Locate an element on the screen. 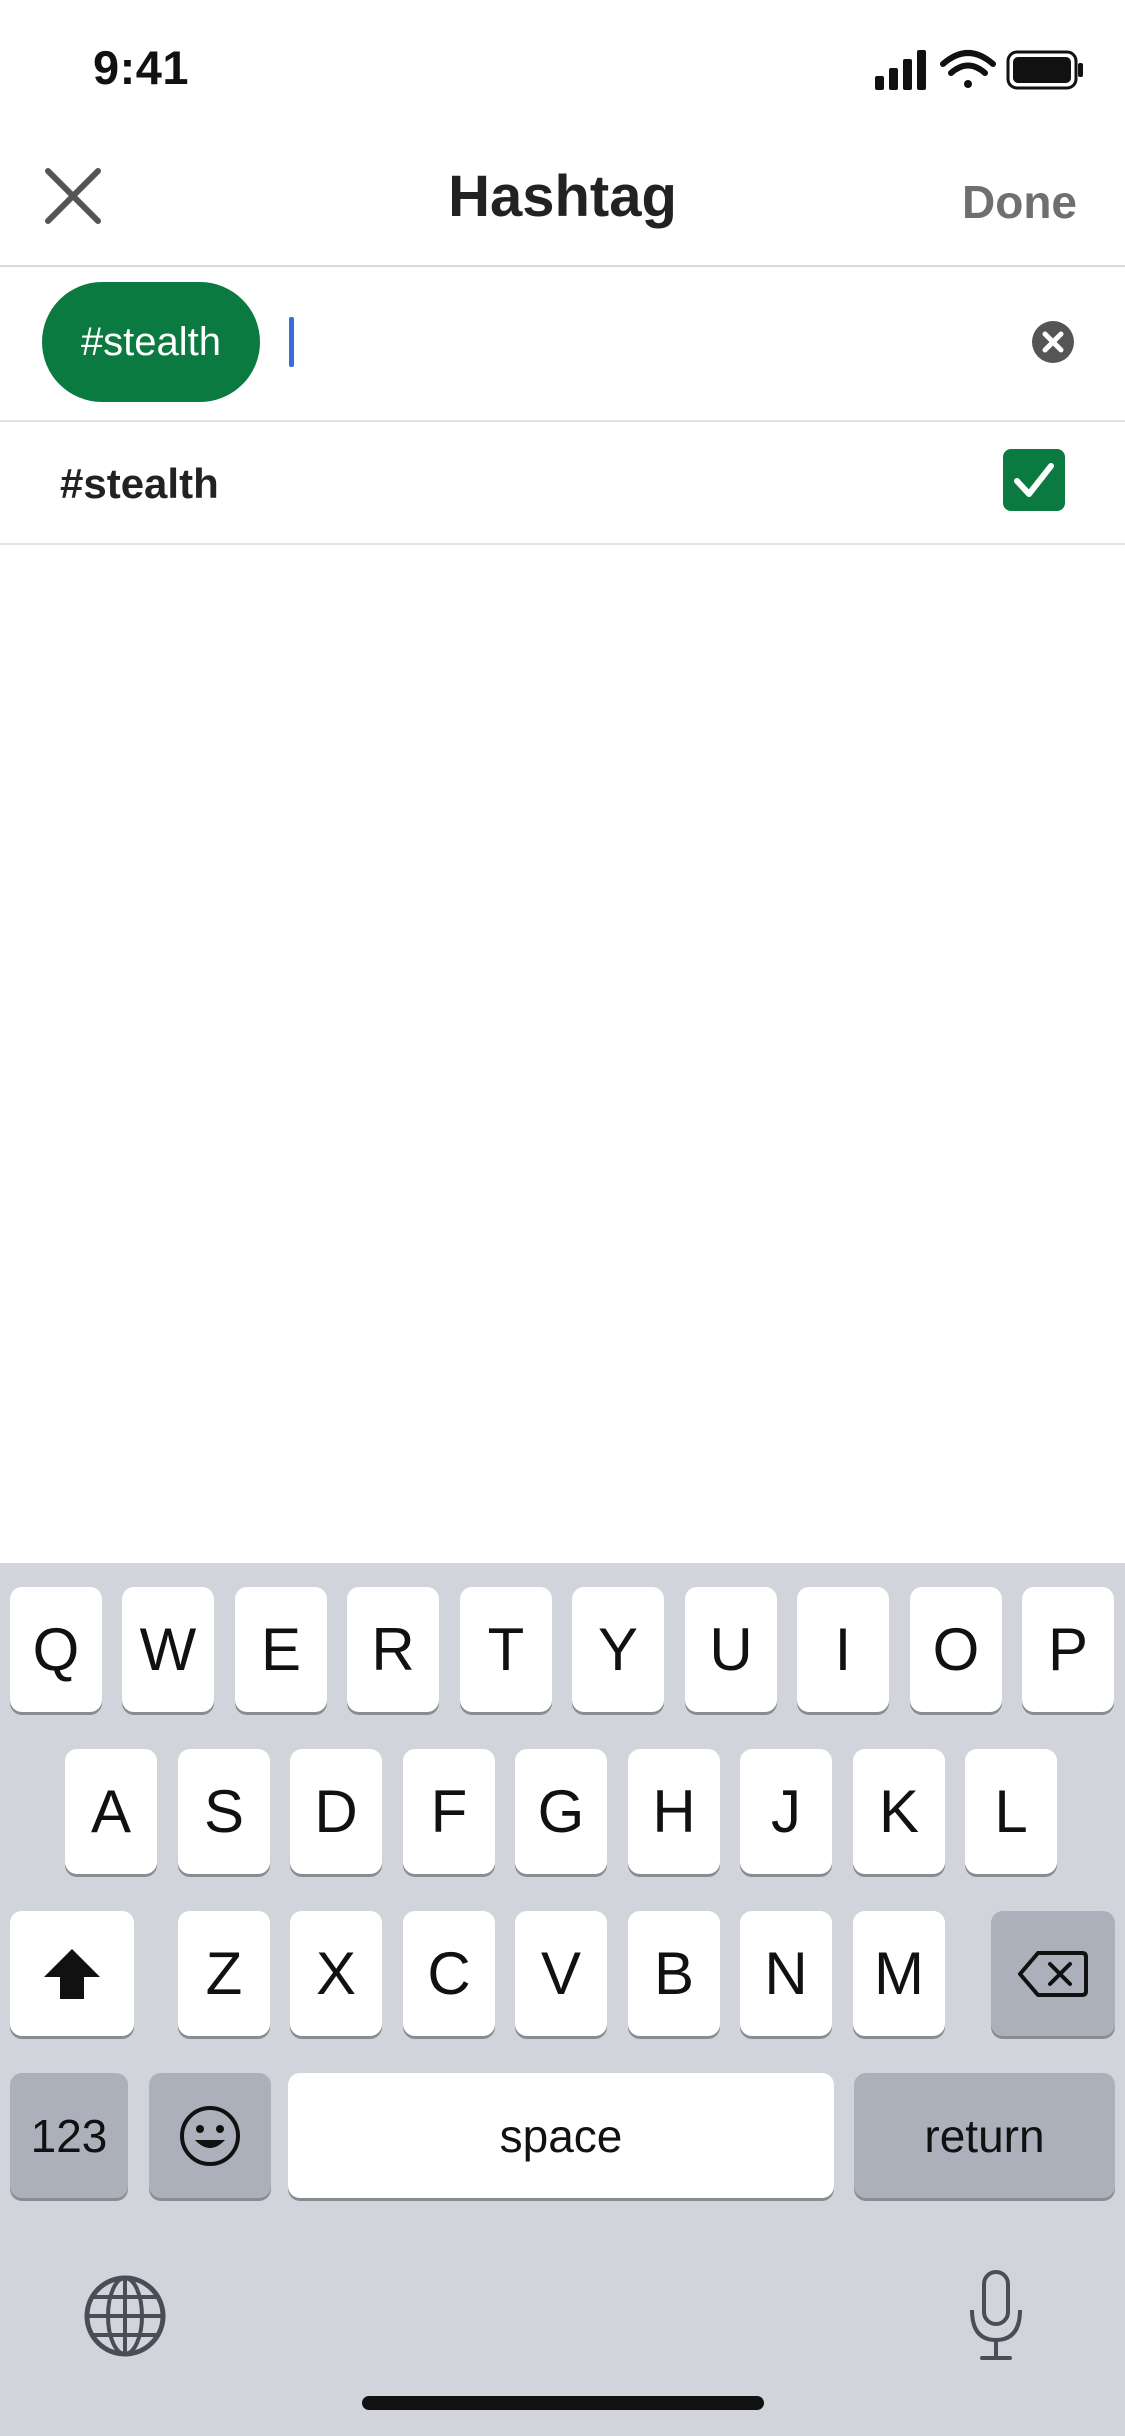 The height and width of the screenshot is (2436, 1125). globe-button is located at coordinates (125, 2316).